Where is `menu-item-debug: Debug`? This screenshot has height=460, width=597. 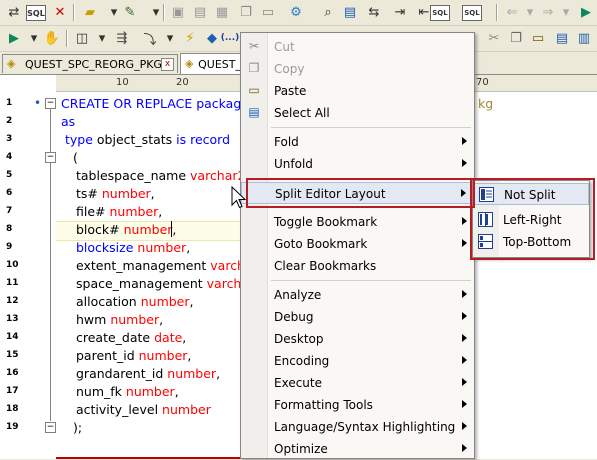
menu-item-debug: Debug is located at coordinates (357, 317).